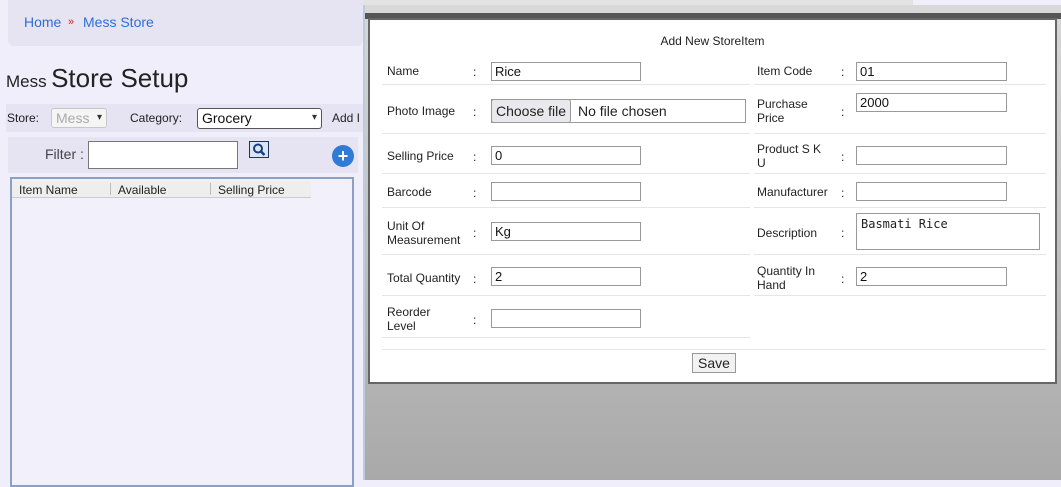  Describe the element at coordinates (251, 190) in the screenshot. I see `column-header-selling-price: Selling Price` at that location.